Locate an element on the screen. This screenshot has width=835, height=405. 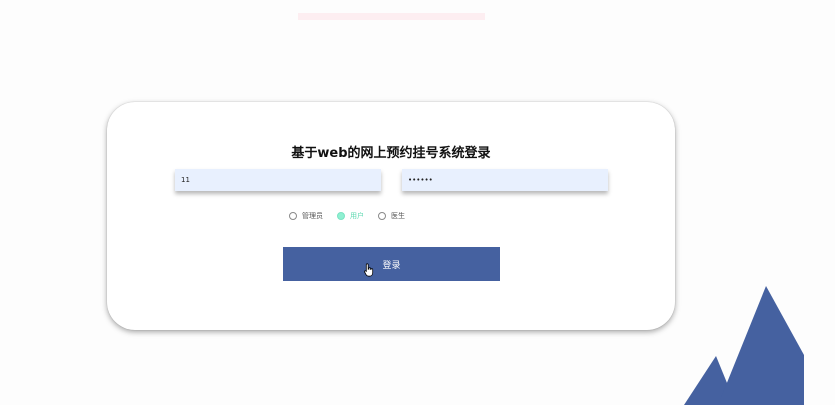
role-option-admin: 管理员 is located at coordinates (306, 216).